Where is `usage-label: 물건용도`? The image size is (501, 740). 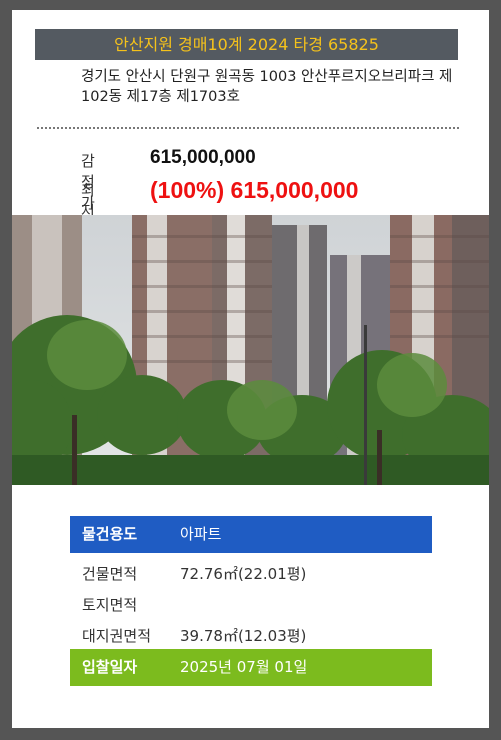
usage-label: 물건용도 is located at coordinates (110, 534).